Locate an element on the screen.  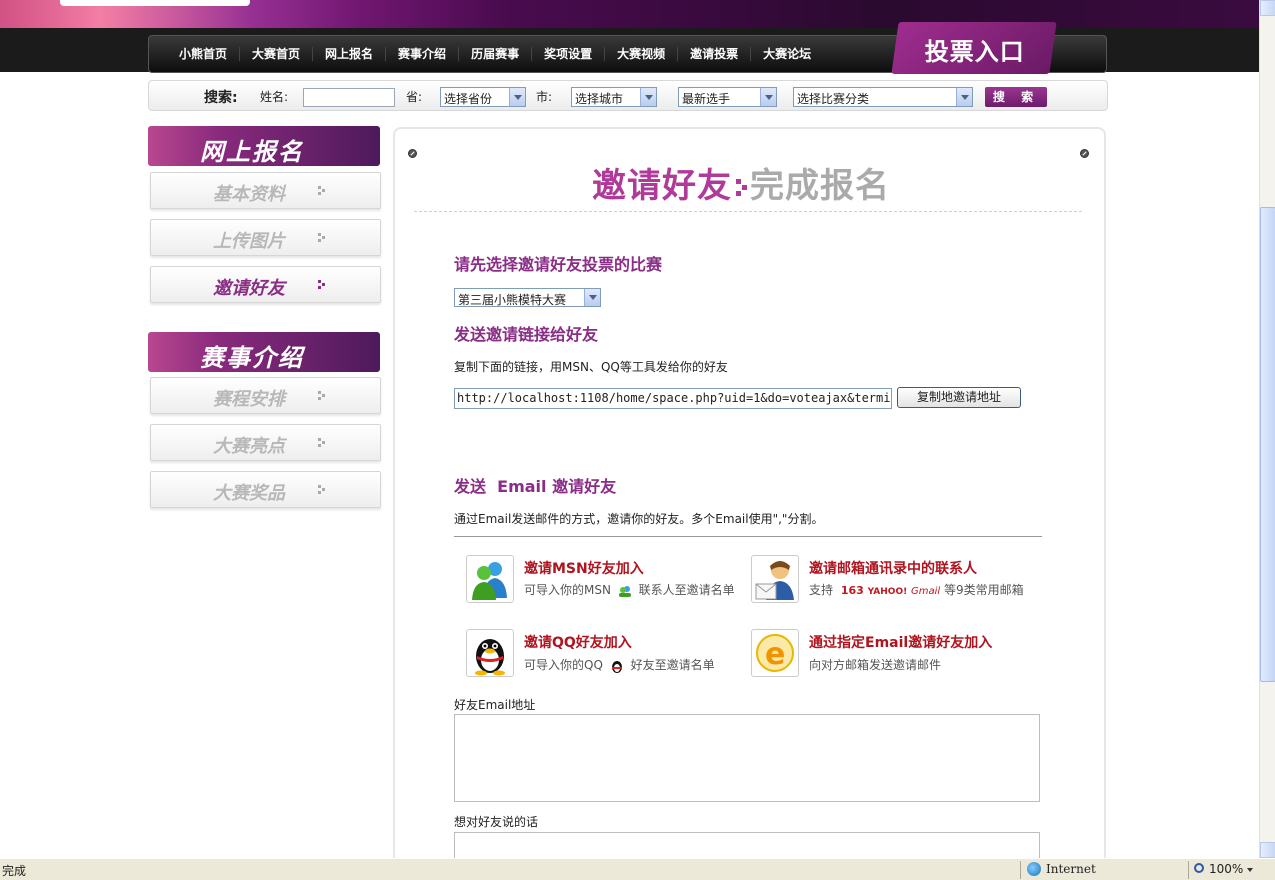
invite-addressbook-link: 邀请邮箱通讯录中的联系人 is located at coordinates (893, 568).